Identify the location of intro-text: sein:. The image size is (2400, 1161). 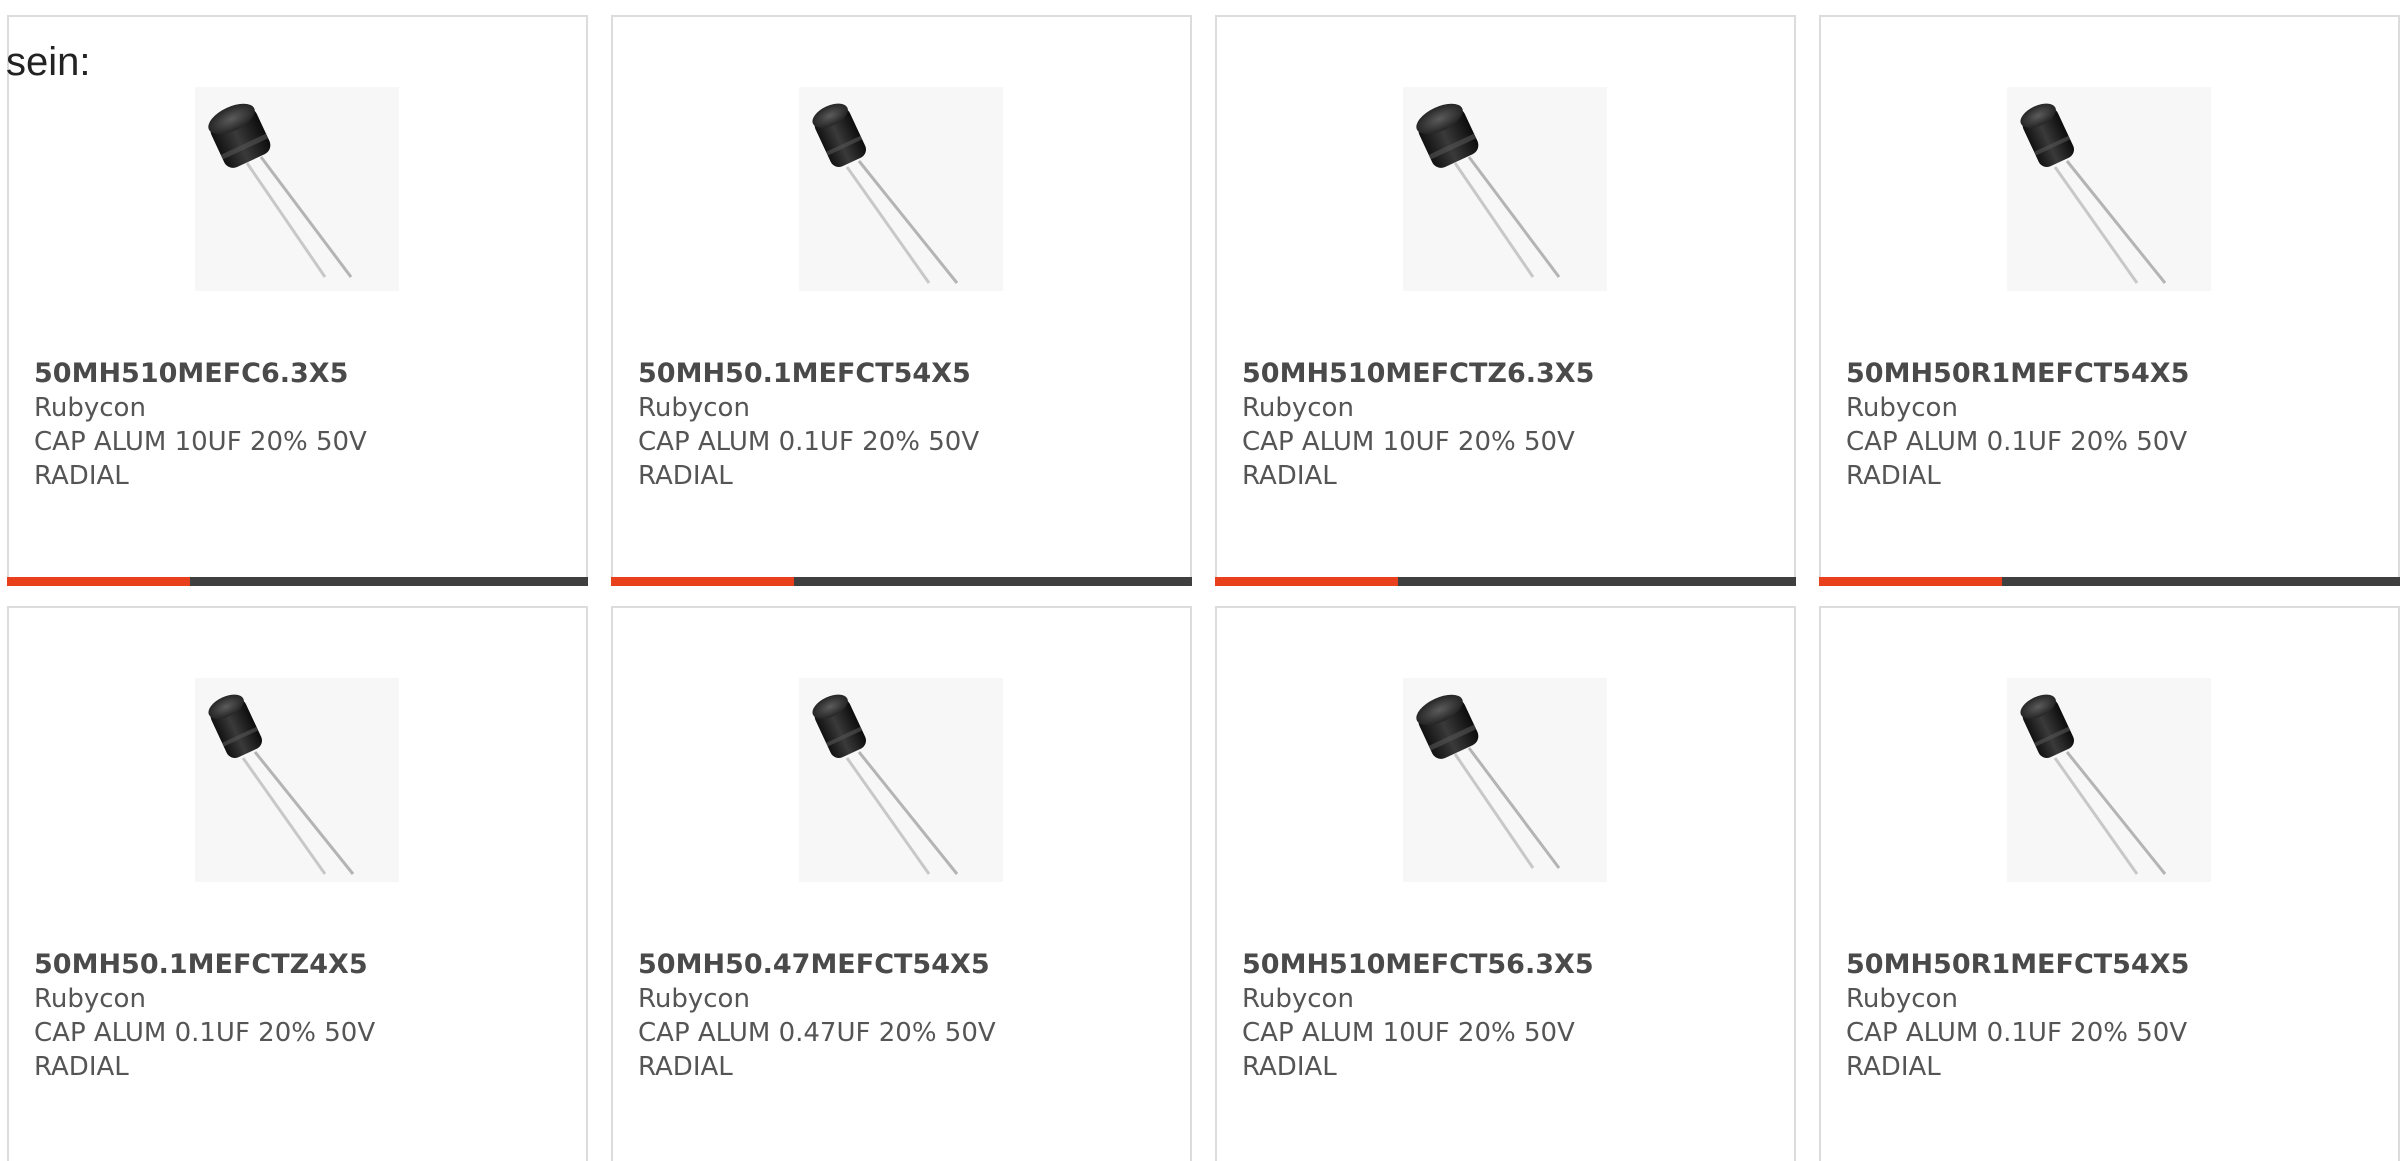
(48, 62).